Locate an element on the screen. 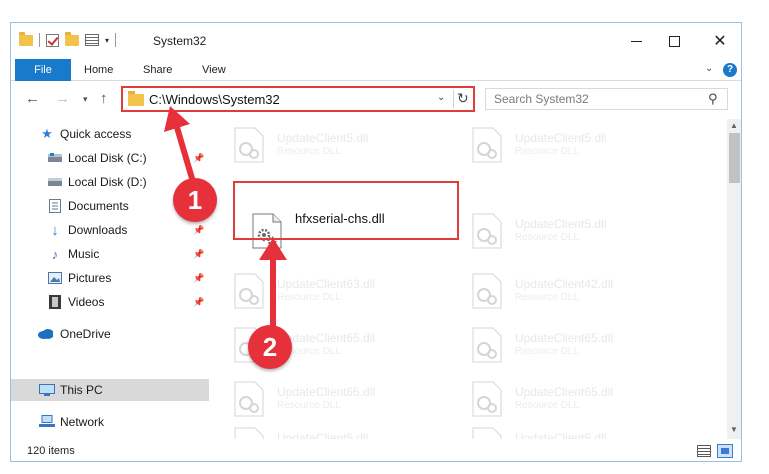 The image size is (769, 474). up-arrow-icon: ↑ is located at coordinates (104, 98).